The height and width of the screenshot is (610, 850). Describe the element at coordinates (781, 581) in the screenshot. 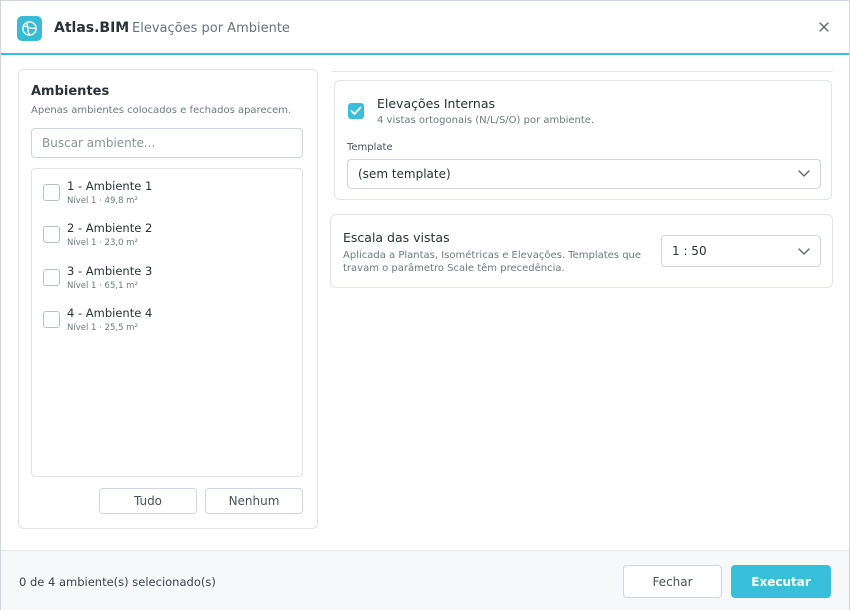

I see `run-button: Executar` at that location.